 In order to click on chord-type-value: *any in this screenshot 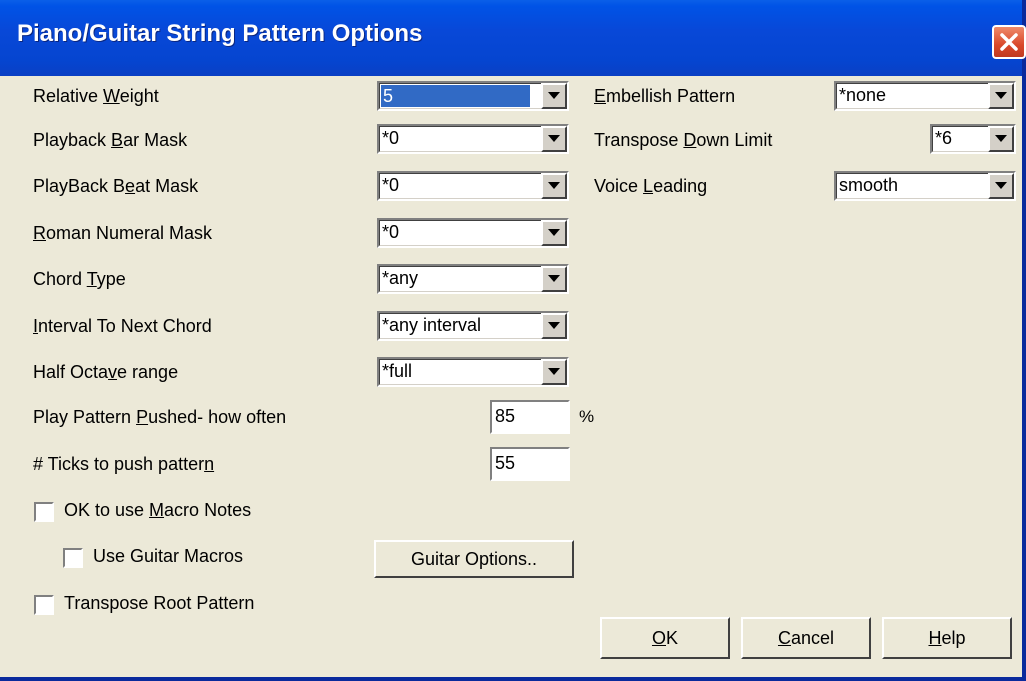, I will do `click(400, 278)`.